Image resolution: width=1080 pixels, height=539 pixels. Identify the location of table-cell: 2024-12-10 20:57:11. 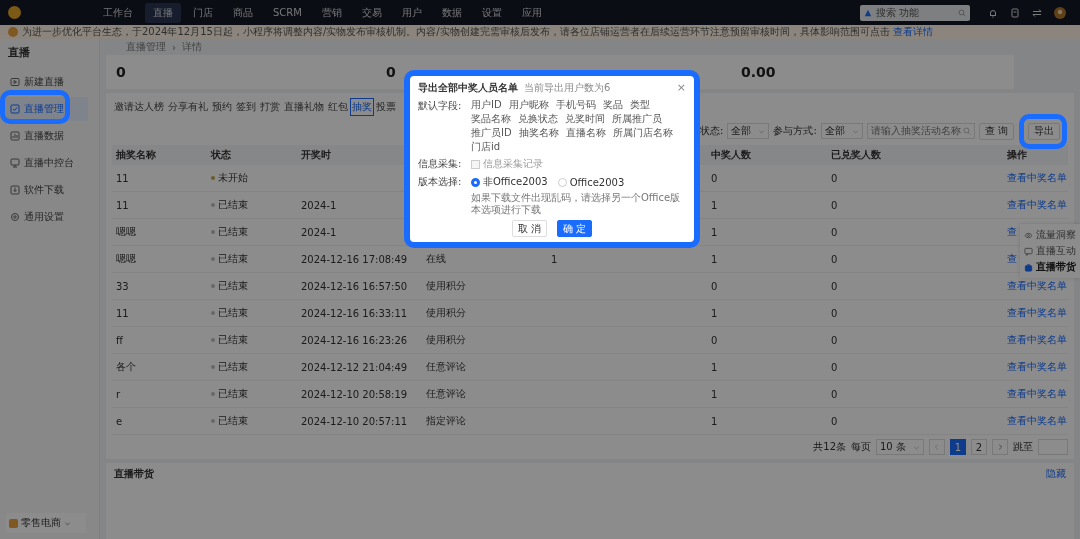
(354, 421).